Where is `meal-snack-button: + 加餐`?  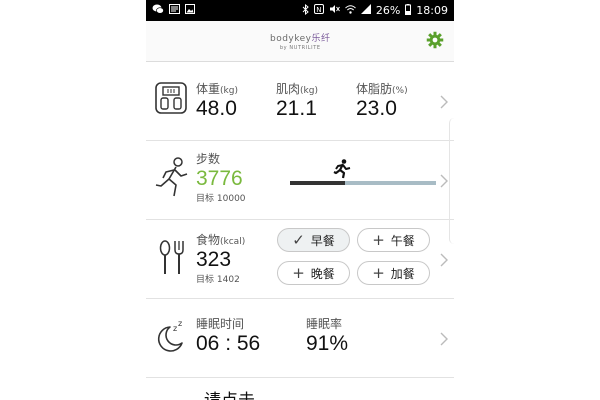 meal-snack-button: + 加餐 is located at coordinates (393, 273).